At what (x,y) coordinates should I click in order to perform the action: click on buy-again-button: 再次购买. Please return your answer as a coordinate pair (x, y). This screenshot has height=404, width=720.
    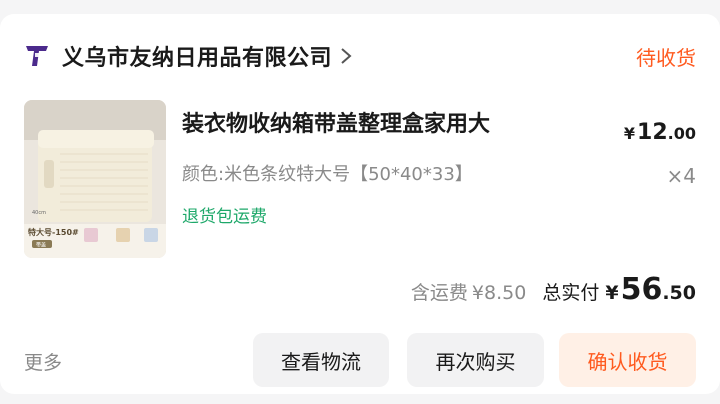
    Looking at the image, I should click on (475, 360).